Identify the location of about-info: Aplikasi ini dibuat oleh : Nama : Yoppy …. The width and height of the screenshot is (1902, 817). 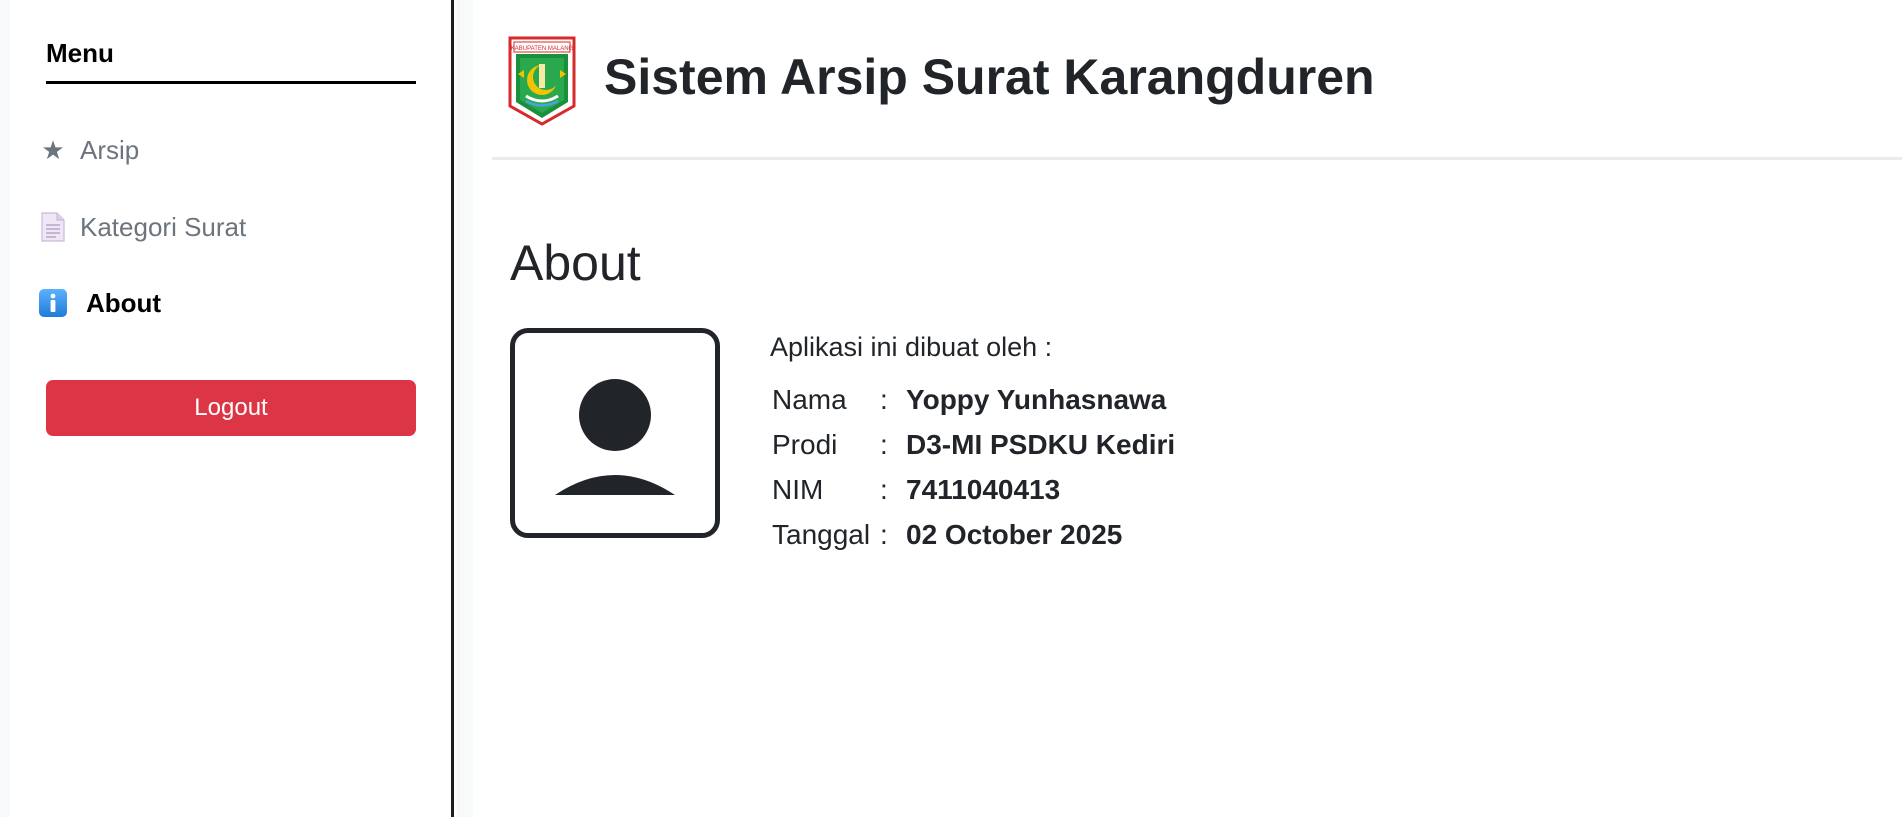
(972, 444).